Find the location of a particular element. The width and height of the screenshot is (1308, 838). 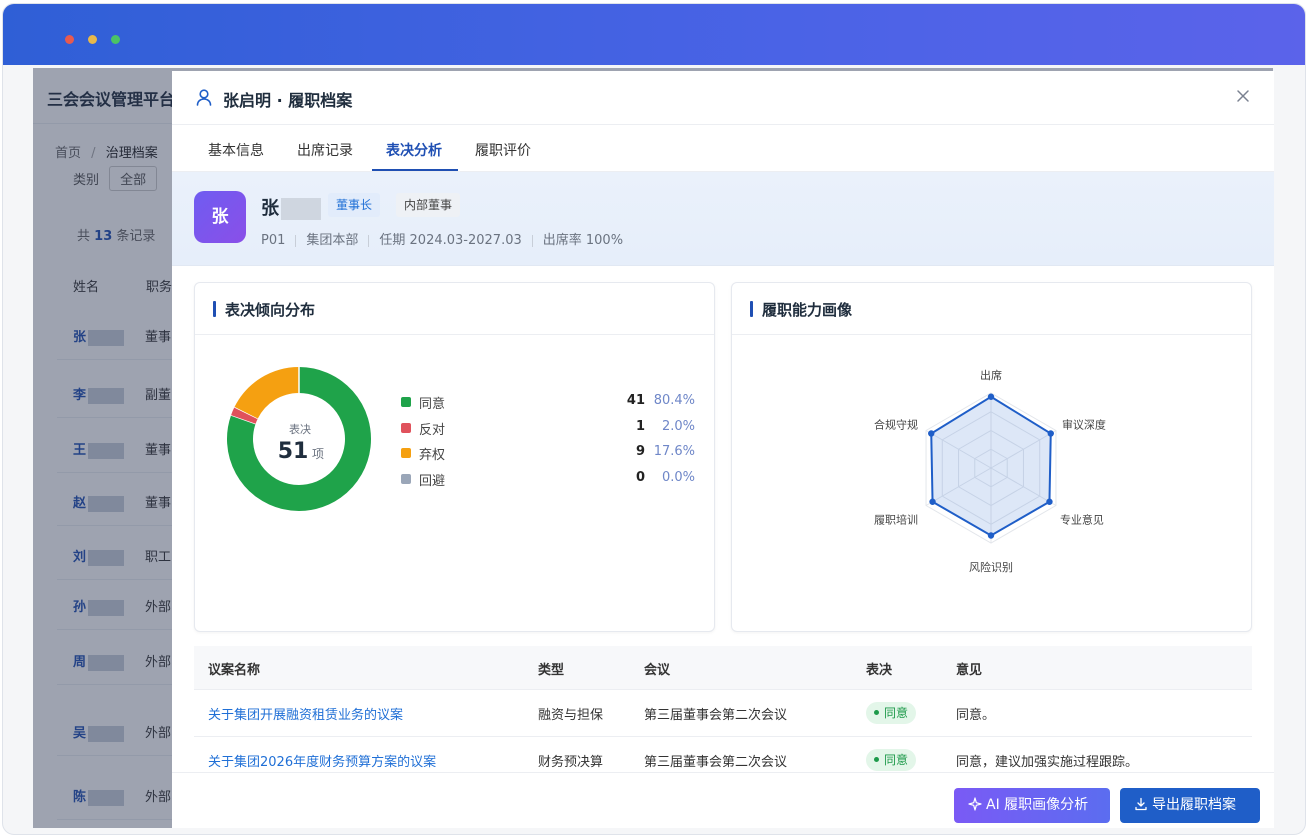

legend-percent: 80.4% is located at coordinates (674, 400).